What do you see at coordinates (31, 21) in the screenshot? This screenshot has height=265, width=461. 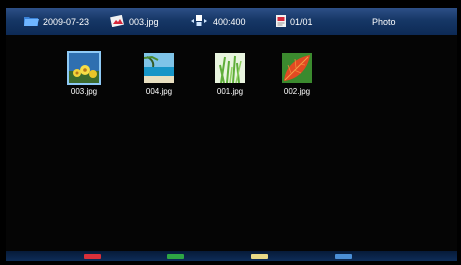 I see `folder-icon` at bounding box center [31, 21].